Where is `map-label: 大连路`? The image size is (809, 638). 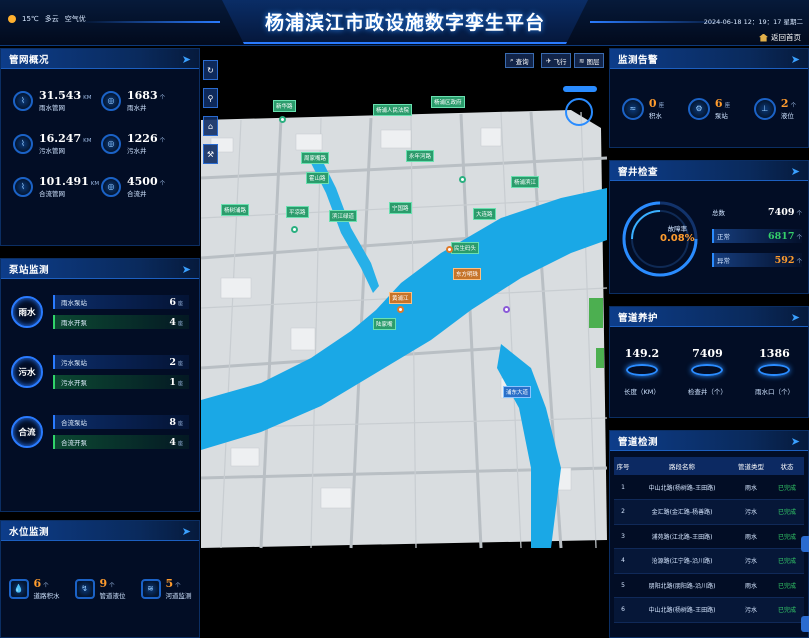
map-label: 大连路 is located at coordinates (484, 214).